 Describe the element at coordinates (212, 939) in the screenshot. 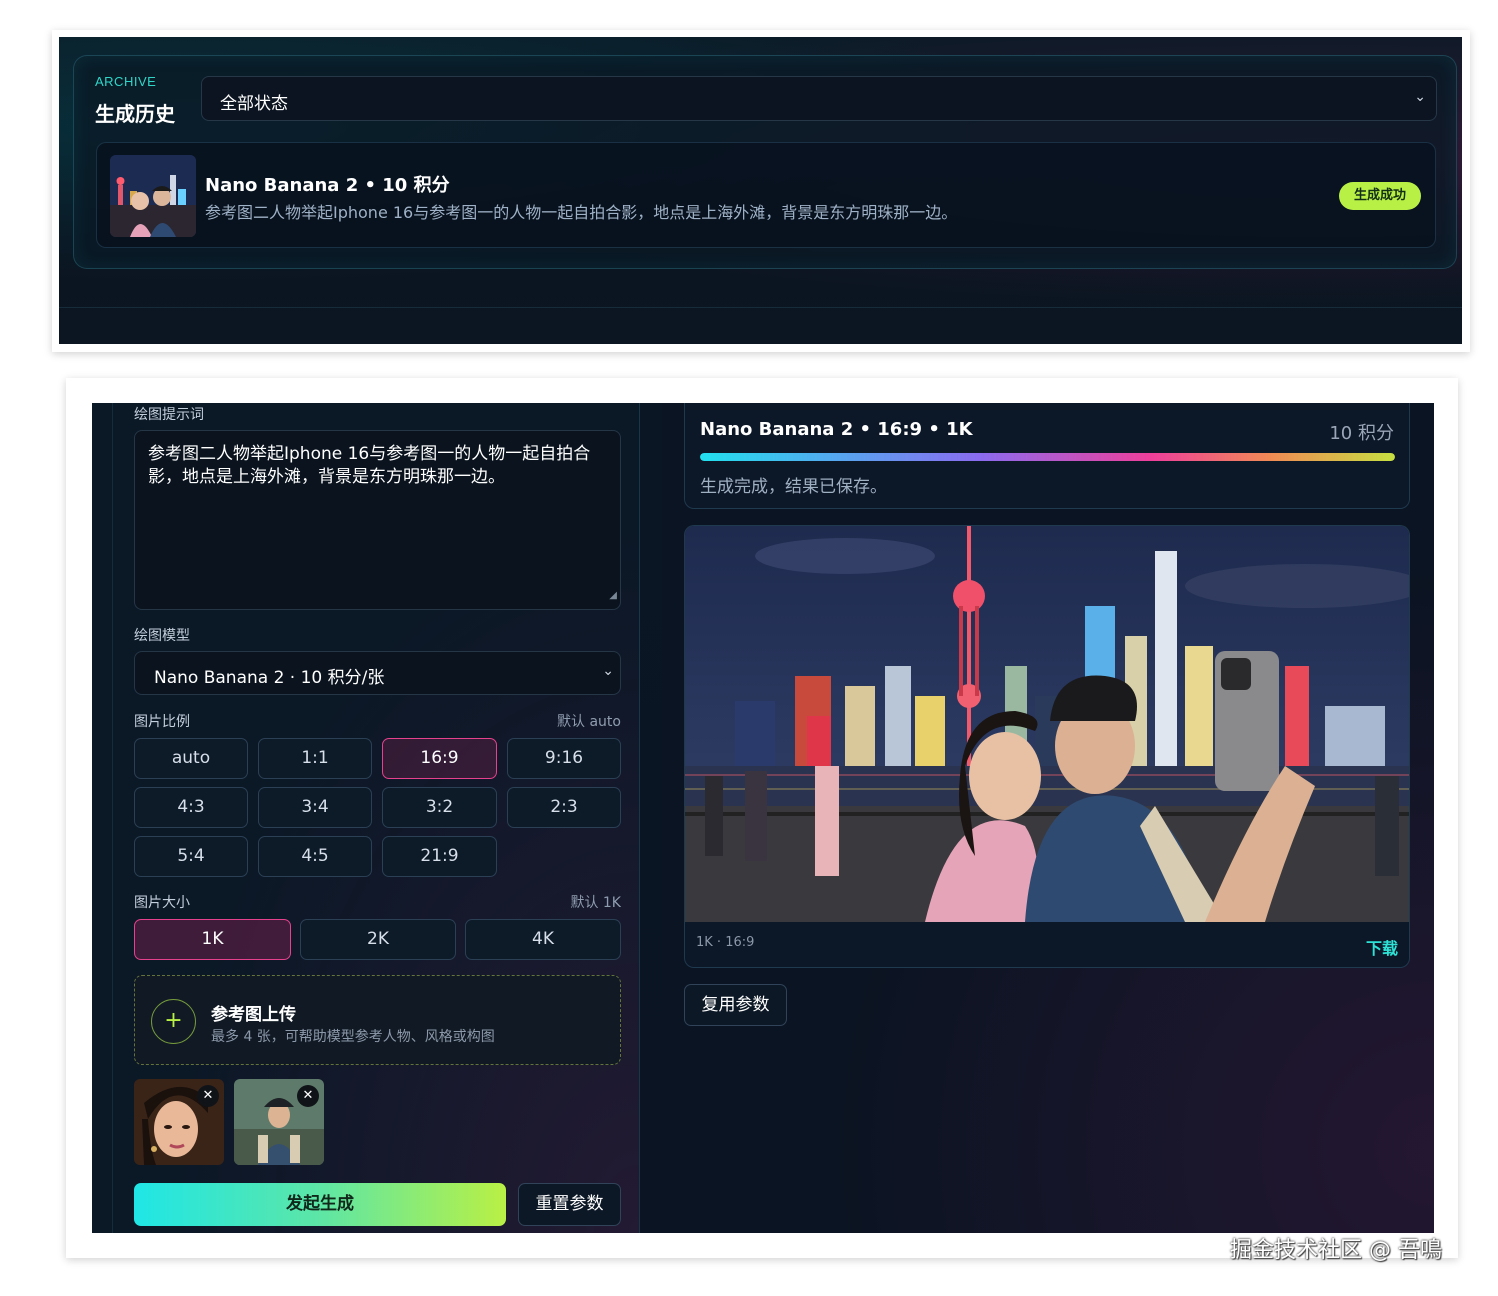

I see `size-option-1k: 1K` at that location.